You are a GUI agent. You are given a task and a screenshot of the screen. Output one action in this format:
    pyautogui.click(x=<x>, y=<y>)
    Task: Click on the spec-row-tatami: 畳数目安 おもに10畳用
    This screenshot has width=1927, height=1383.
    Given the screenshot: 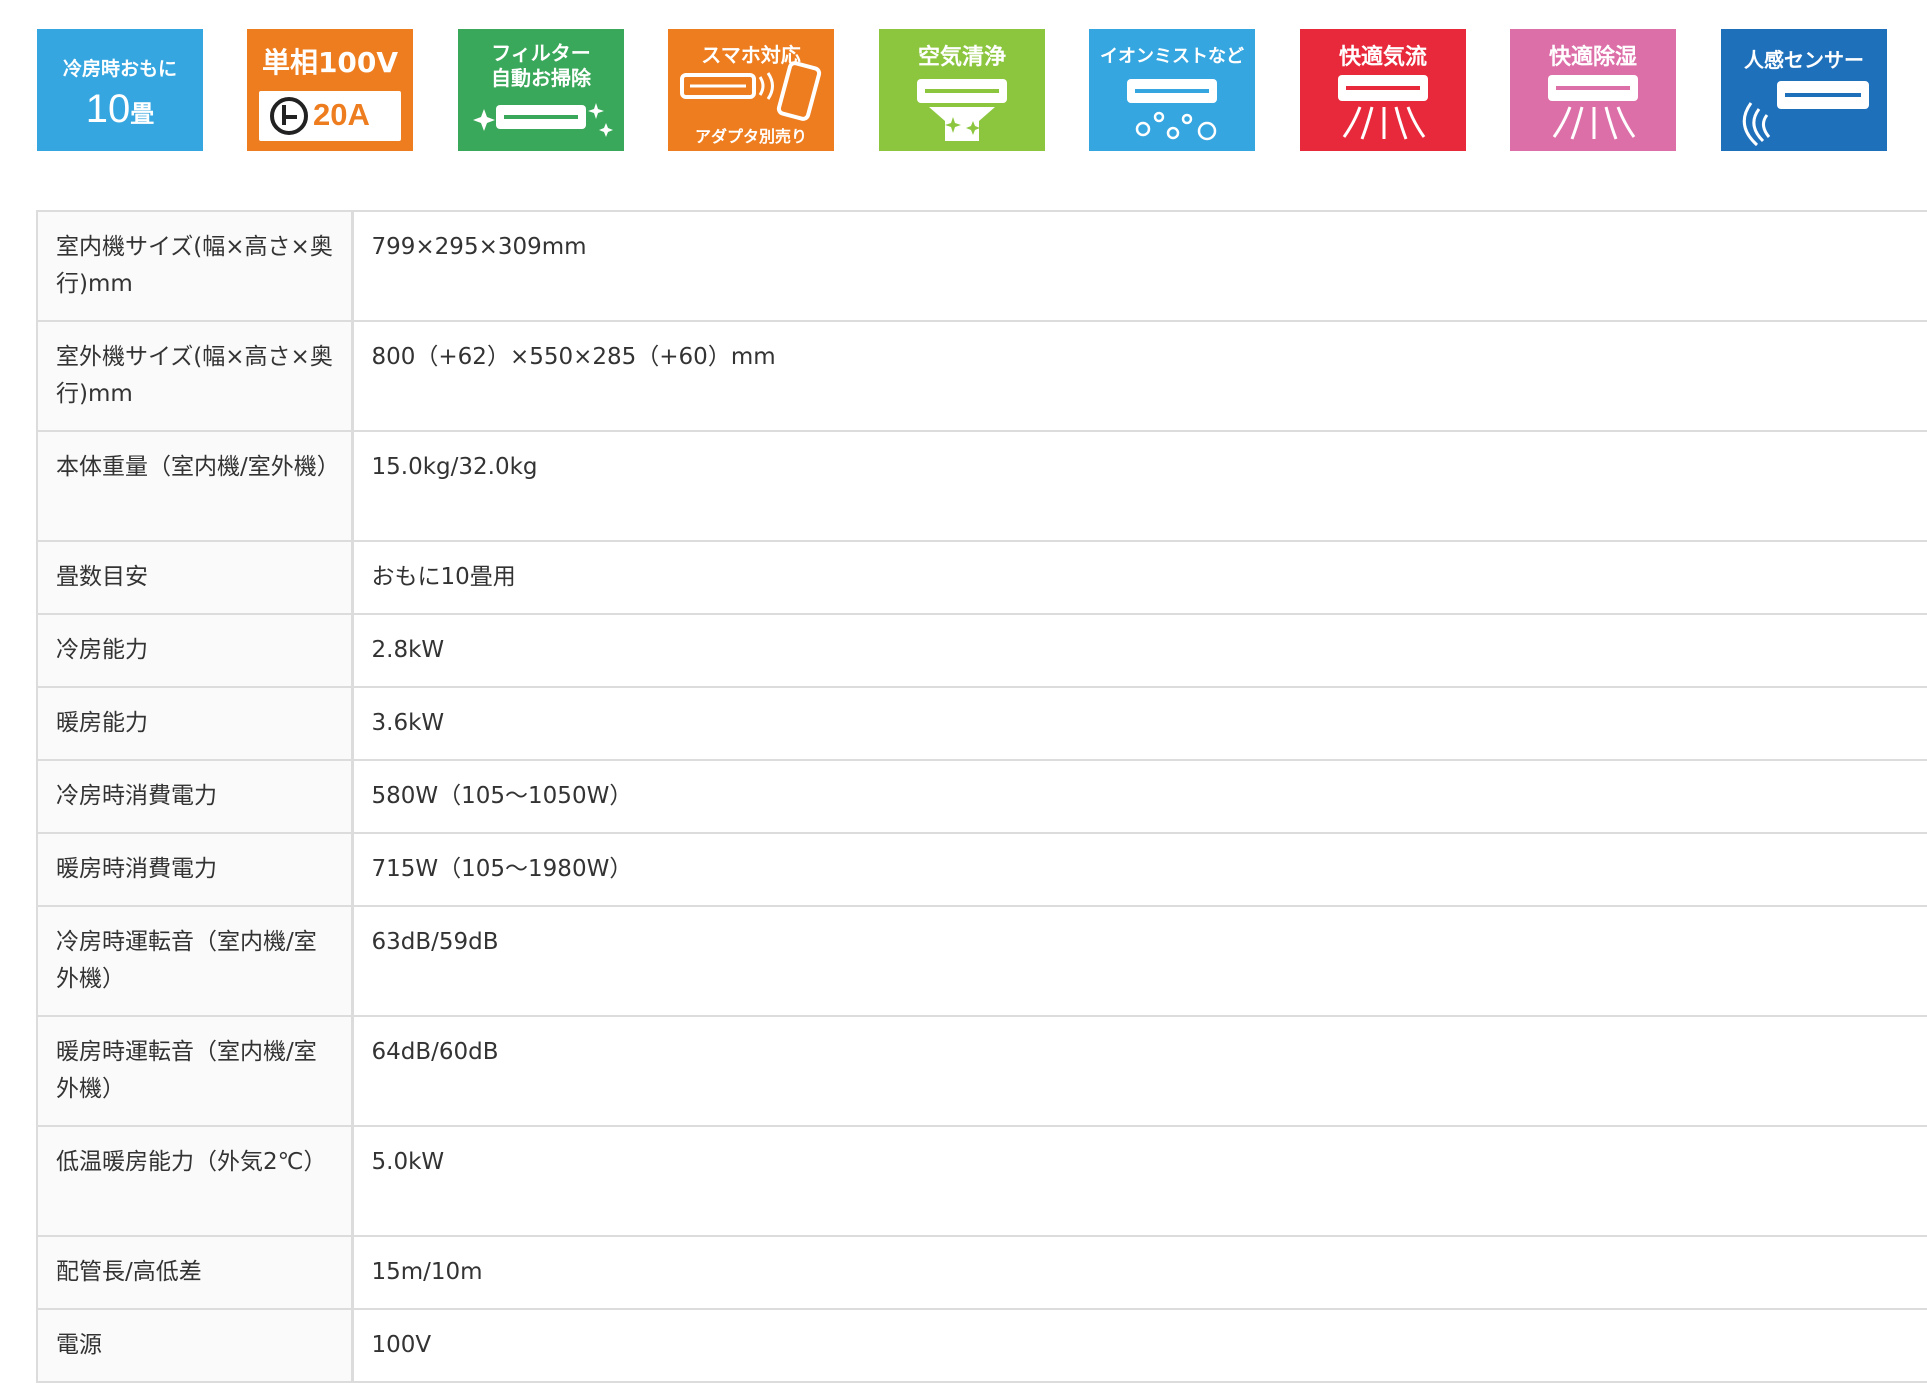 What is the action you would take?
    pyautogui.click(x=982, y=578)
    